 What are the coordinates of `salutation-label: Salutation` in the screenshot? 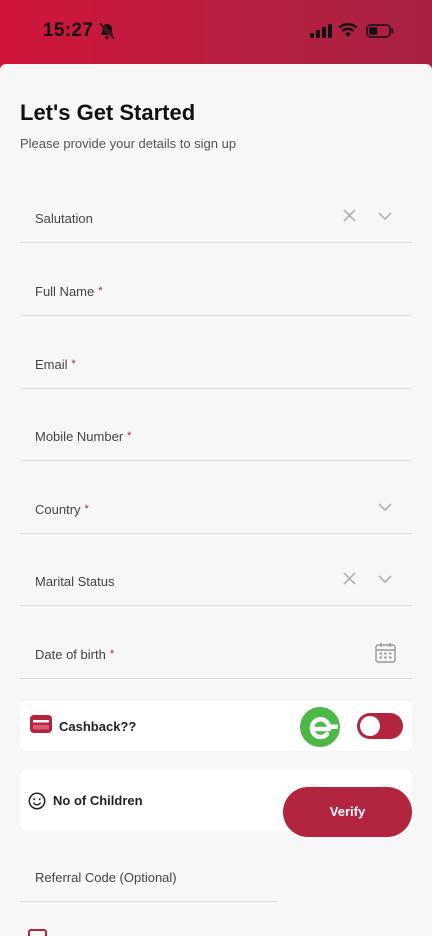 It's located at (64, 218).